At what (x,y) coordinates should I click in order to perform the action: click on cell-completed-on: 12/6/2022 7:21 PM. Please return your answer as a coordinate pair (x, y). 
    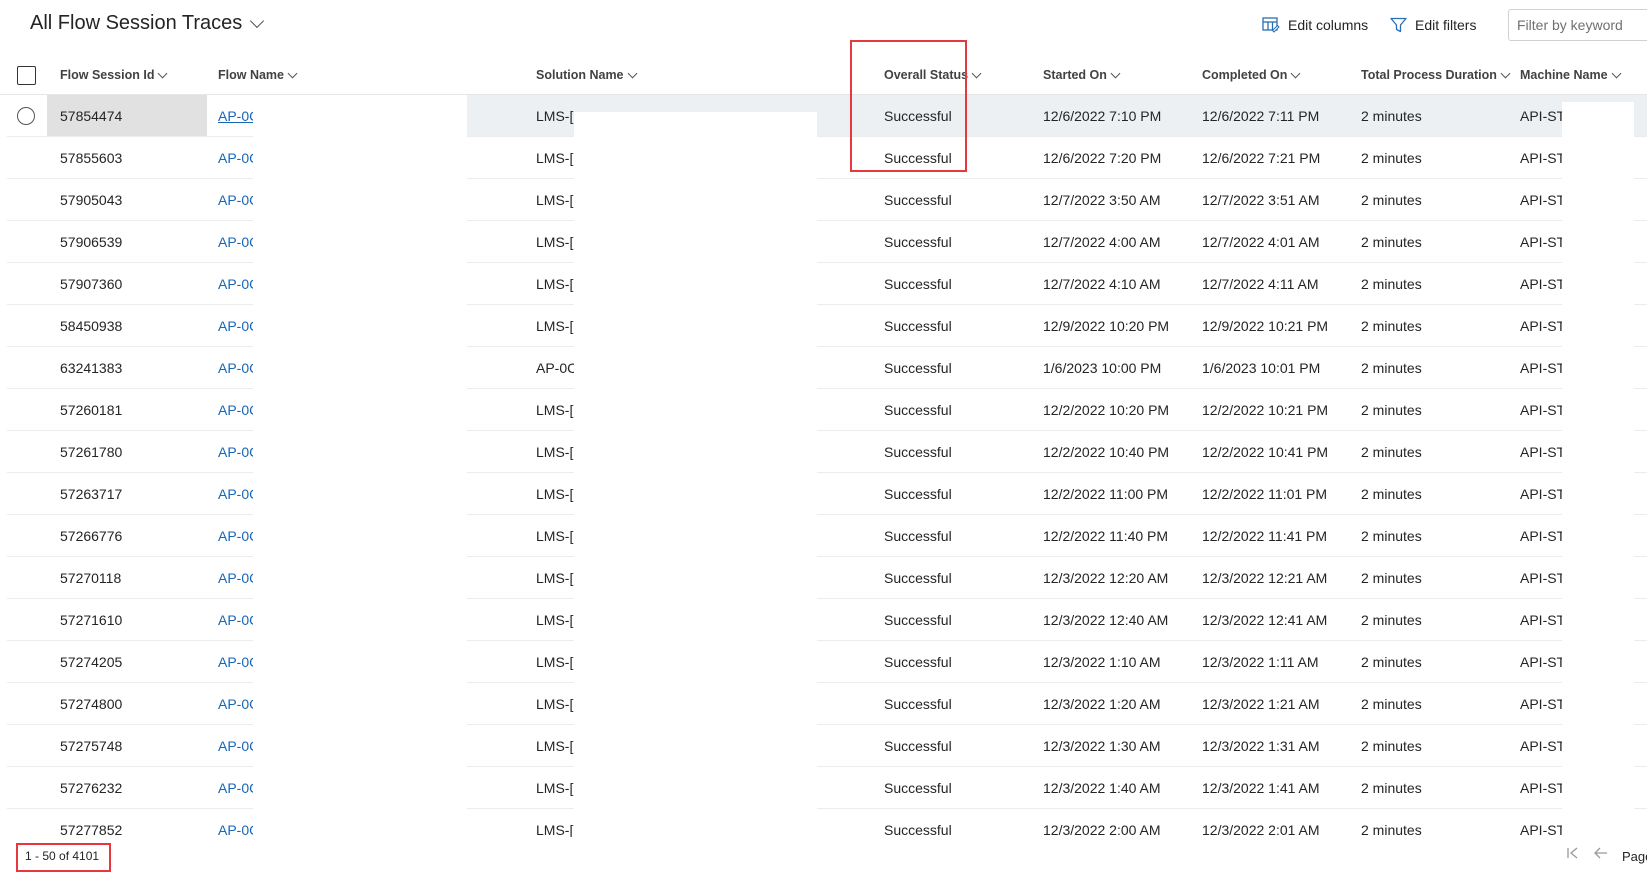
    Looking at the image, I should click on (1261, 158).